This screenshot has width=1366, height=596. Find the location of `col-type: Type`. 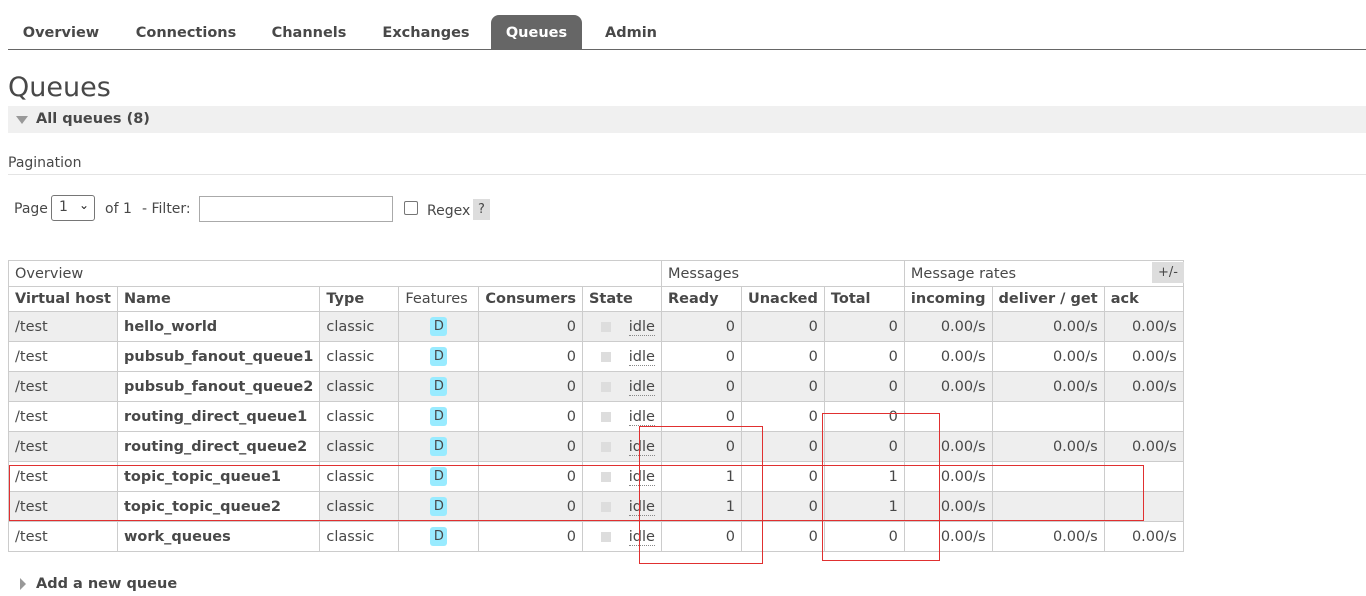

col-type: Type is located at coordinates (359, 299).